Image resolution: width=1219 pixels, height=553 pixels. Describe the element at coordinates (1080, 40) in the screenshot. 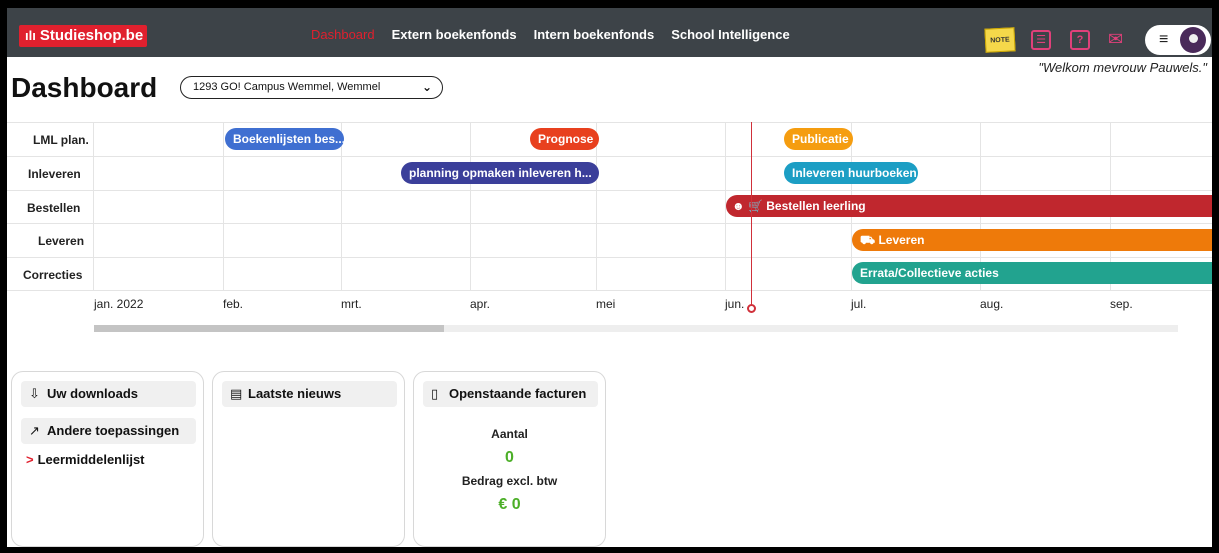

I see `help-icon: ?` at that location.